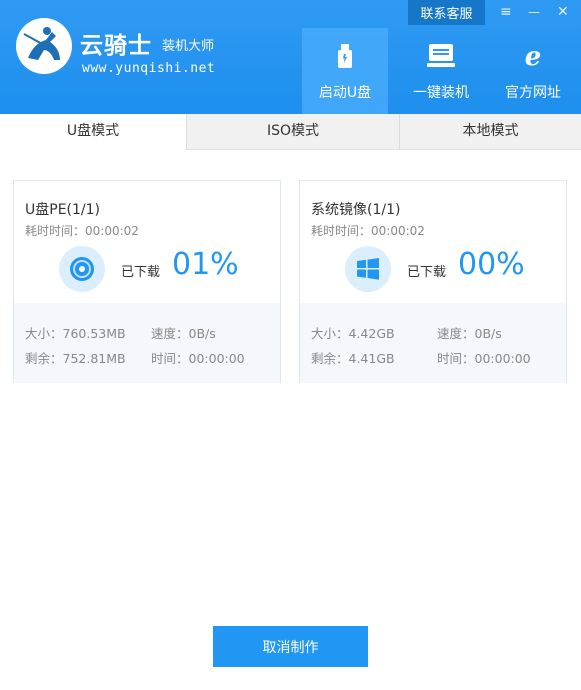 The height and width of the screenshot is (690, 581). I want to click on total-size: 大小：760.53MB, so click(75, 333).